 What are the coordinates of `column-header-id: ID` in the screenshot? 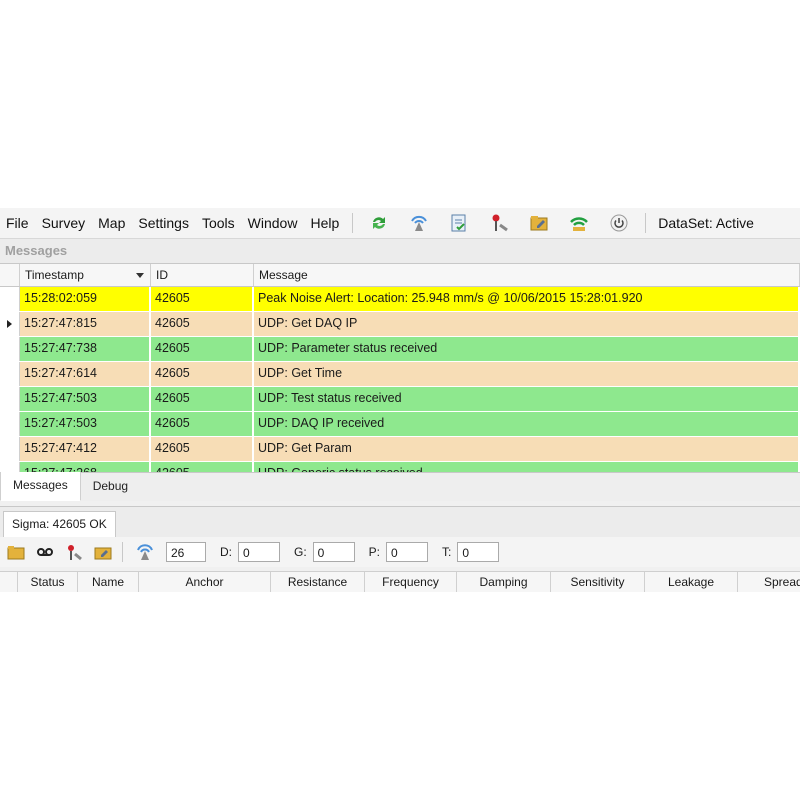 It's located at (202, 275).